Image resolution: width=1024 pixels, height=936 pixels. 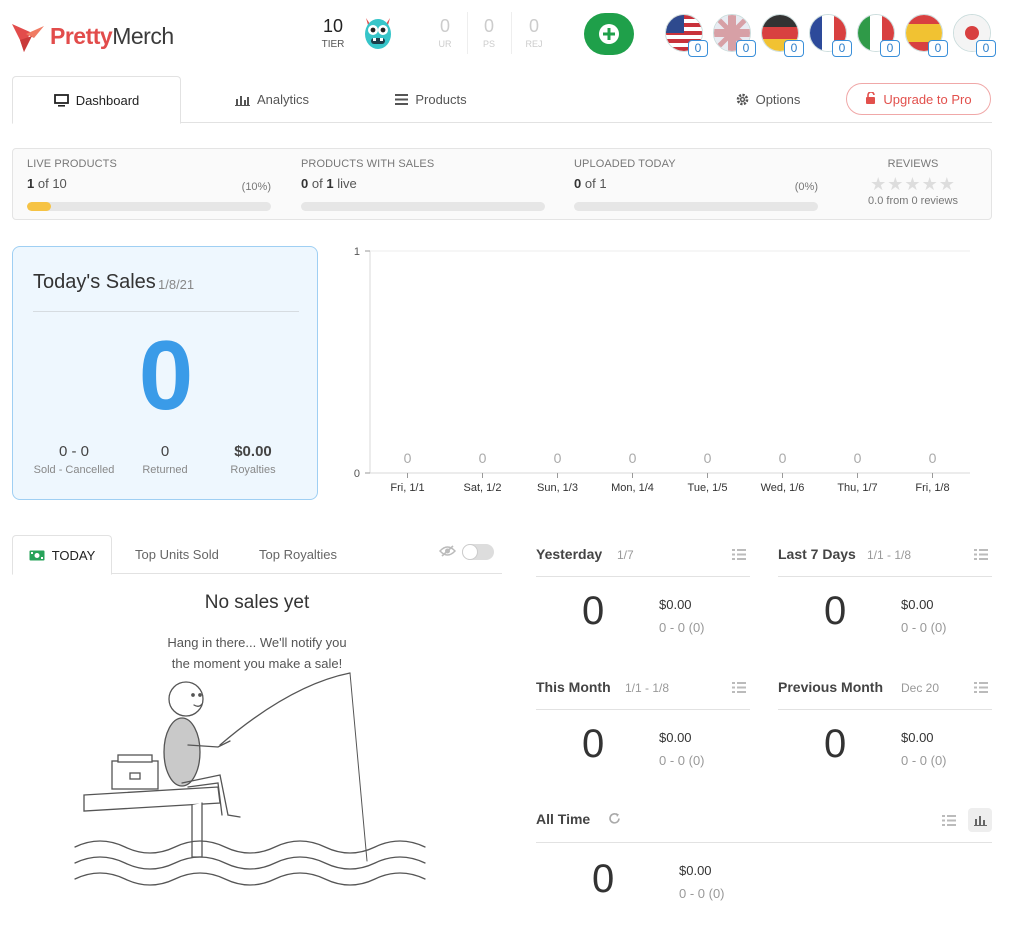 I want to click on logo-text: PrettyMerch, so click(x=112, y=35).